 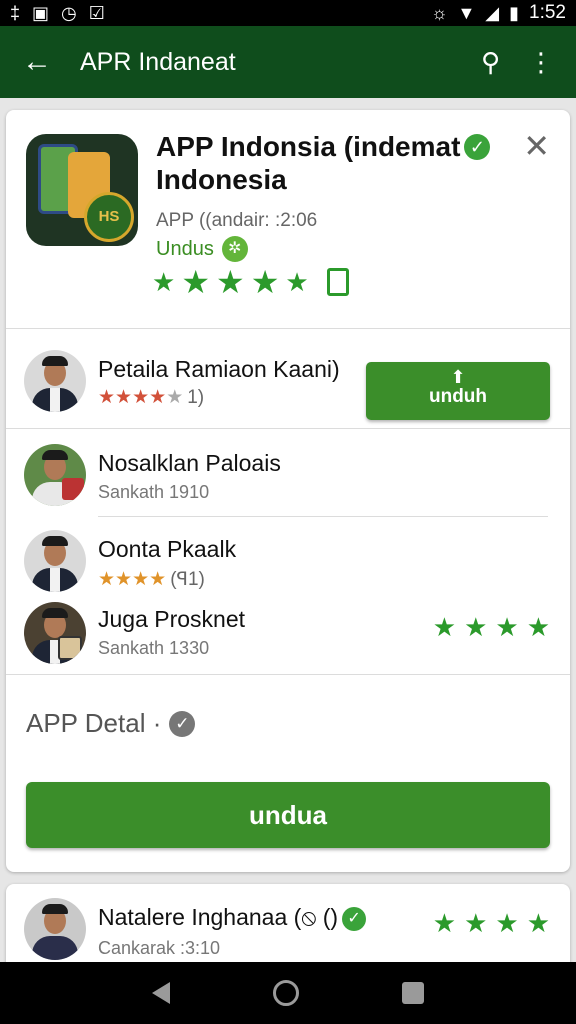 What do you see at coordinates (158, 61) in the screenshot?
I see `app-bar-title: APR Indaneat` at bounding box center [158, 61].